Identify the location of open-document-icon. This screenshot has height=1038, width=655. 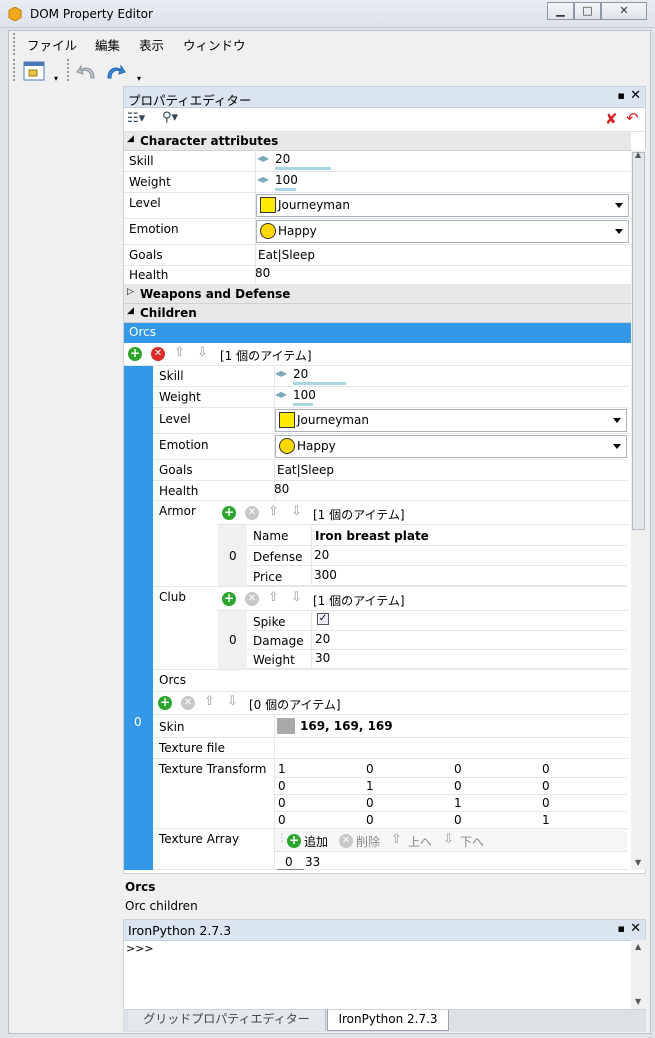
(34, 71).